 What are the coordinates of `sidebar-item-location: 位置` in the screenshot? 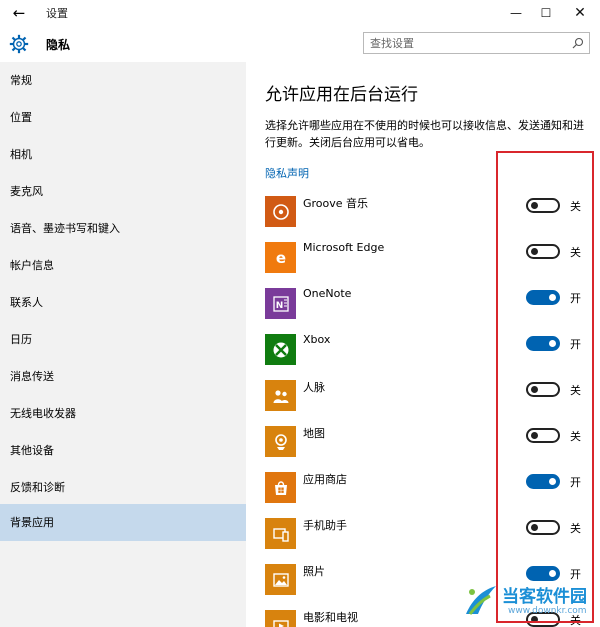 It's located at (123, 117).